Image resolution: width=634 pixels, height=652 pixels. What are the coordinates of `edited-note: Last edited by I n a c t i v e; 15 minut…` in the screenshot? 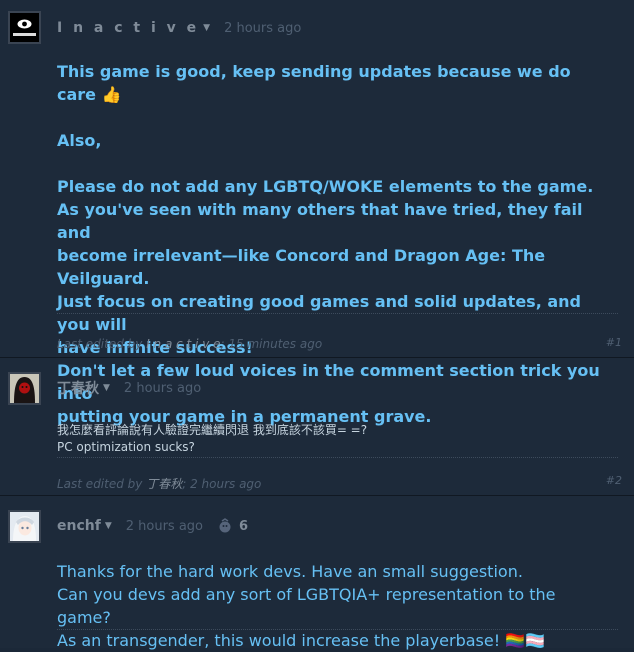 It's located at (190, 344).